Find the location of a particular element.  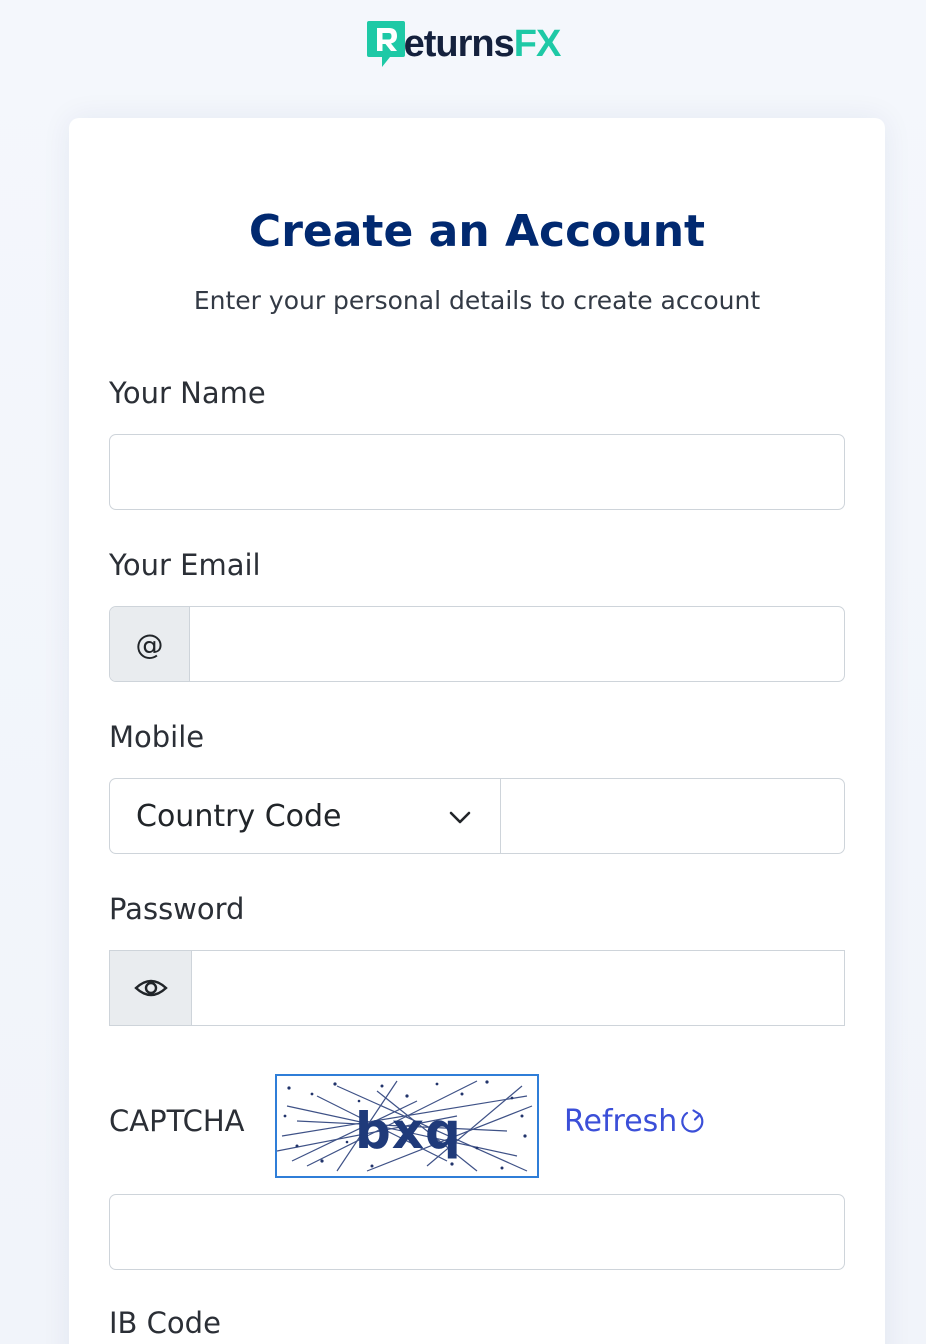

captcha-input is located at coordinates (477, 1232).